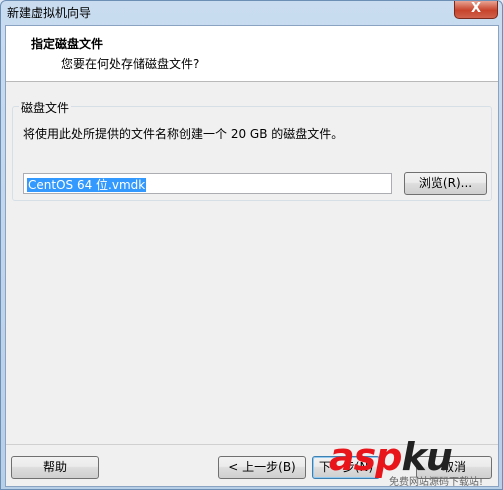  What do you see at coordinates (87, 185) in the screenshot?
I see `selected-file-name: CentOS 64 位.vmdk` at bounding box center [87, 185].